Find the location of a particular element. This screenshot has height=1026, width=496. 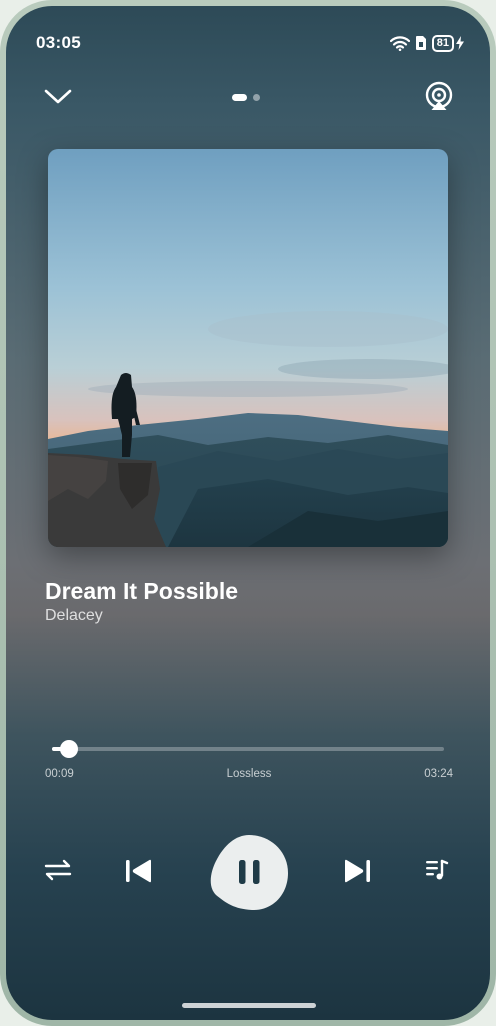

repeat-mode-button is located at coordinates (58, 870).